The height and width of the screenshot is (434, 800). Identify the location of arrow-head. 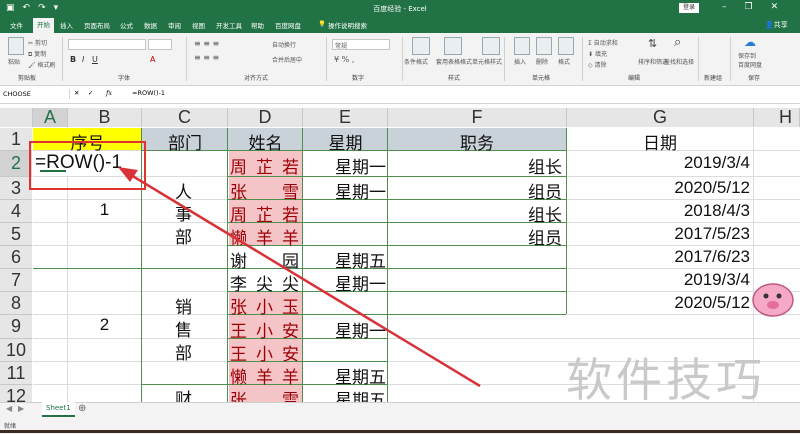
(128, 174).